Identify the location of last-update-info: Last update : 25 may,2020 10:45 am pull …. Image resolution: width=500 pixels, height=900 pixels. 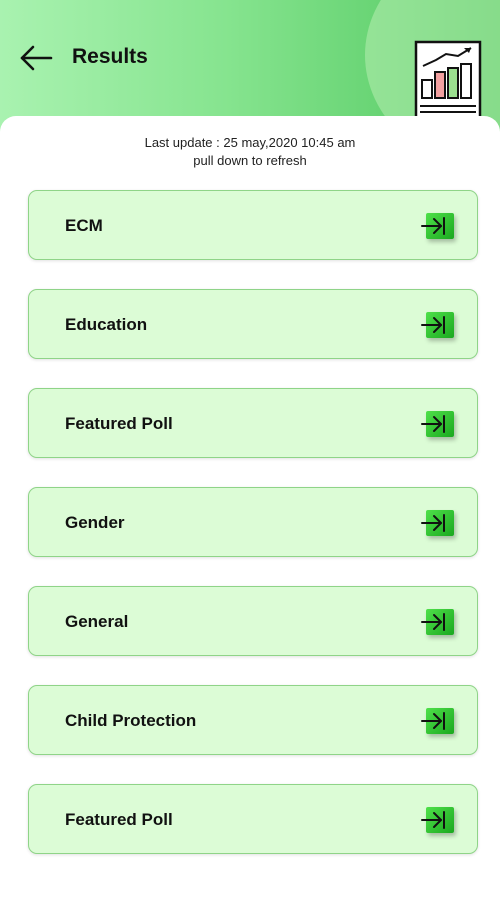
(250, 152).